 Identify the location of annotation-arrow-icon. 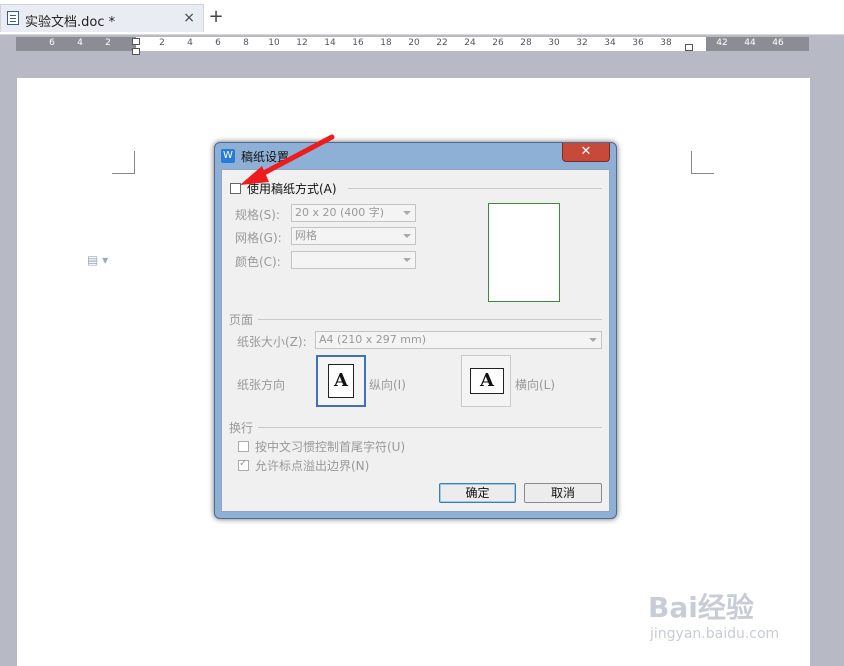
(287, 159).